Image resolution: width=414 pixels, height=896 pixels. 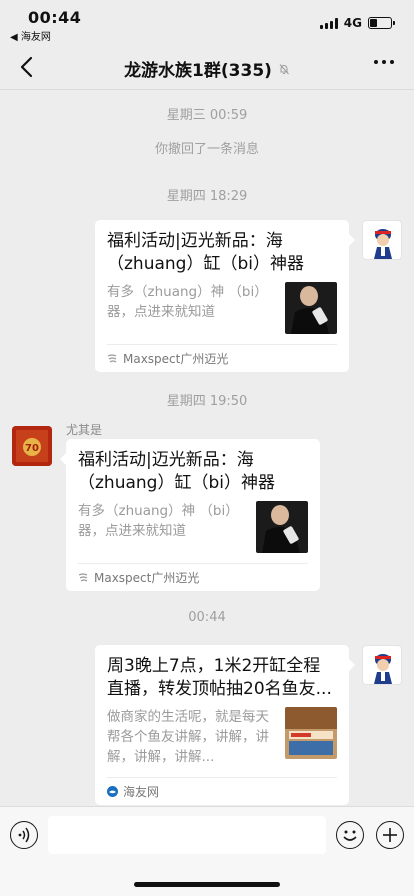 I want to click on recall-notice: 你撤回了一条消息, so click(x=206, y=149).